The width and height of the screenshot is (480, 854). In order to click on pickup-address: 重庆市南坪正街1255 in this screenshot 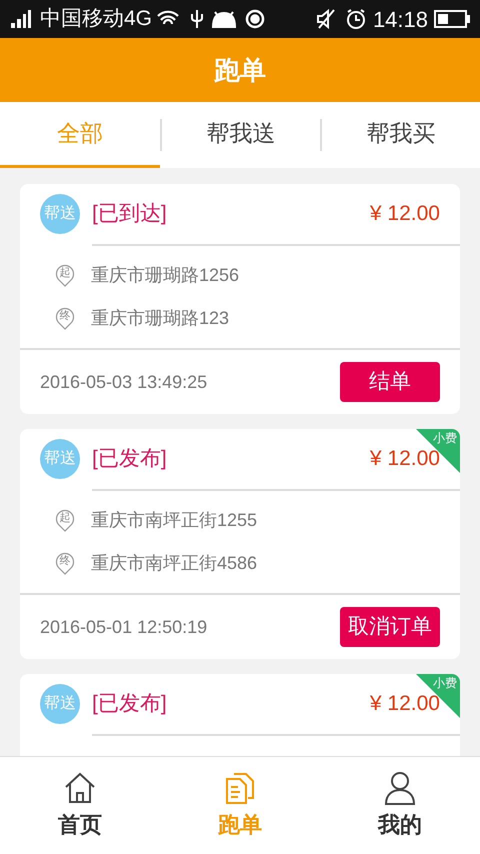, I will do `click(174, 520)`.